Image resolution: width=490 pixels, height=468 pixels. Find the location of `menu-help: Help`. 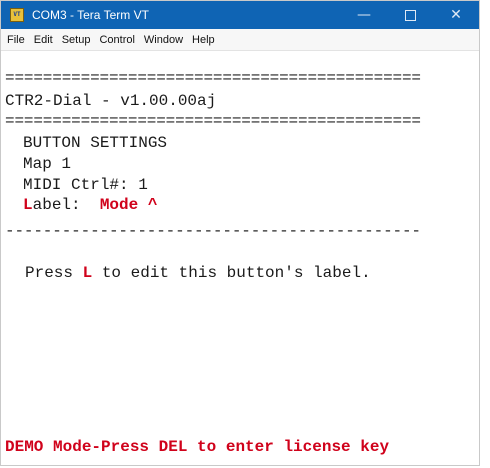

menu-help: Help is located at coordinates (204, 40).